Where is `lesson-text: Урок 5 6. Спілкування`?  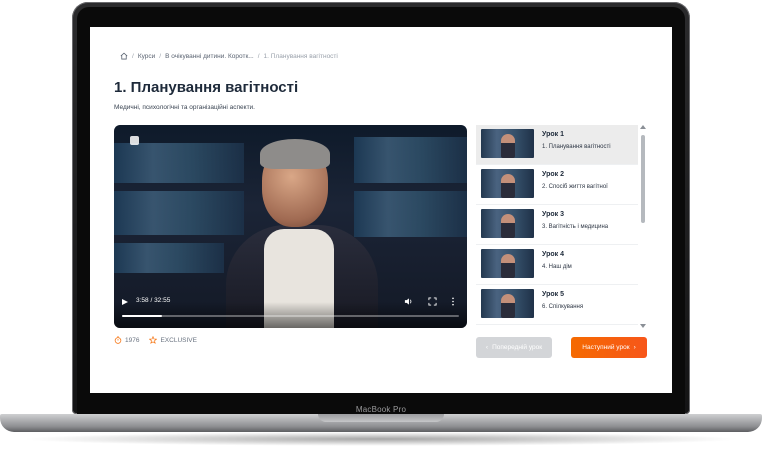
lesson-text: Урок 5 6. Спілкування is located at coordinates (562, 299).